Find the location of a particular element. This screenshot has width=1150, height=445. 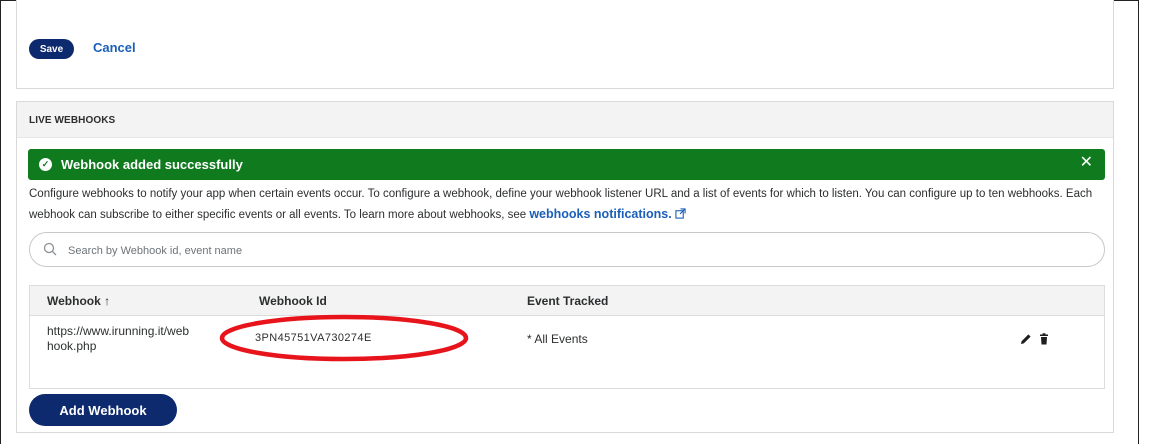

check-circle-icon: ✓ is located at coordinates (45, 164).